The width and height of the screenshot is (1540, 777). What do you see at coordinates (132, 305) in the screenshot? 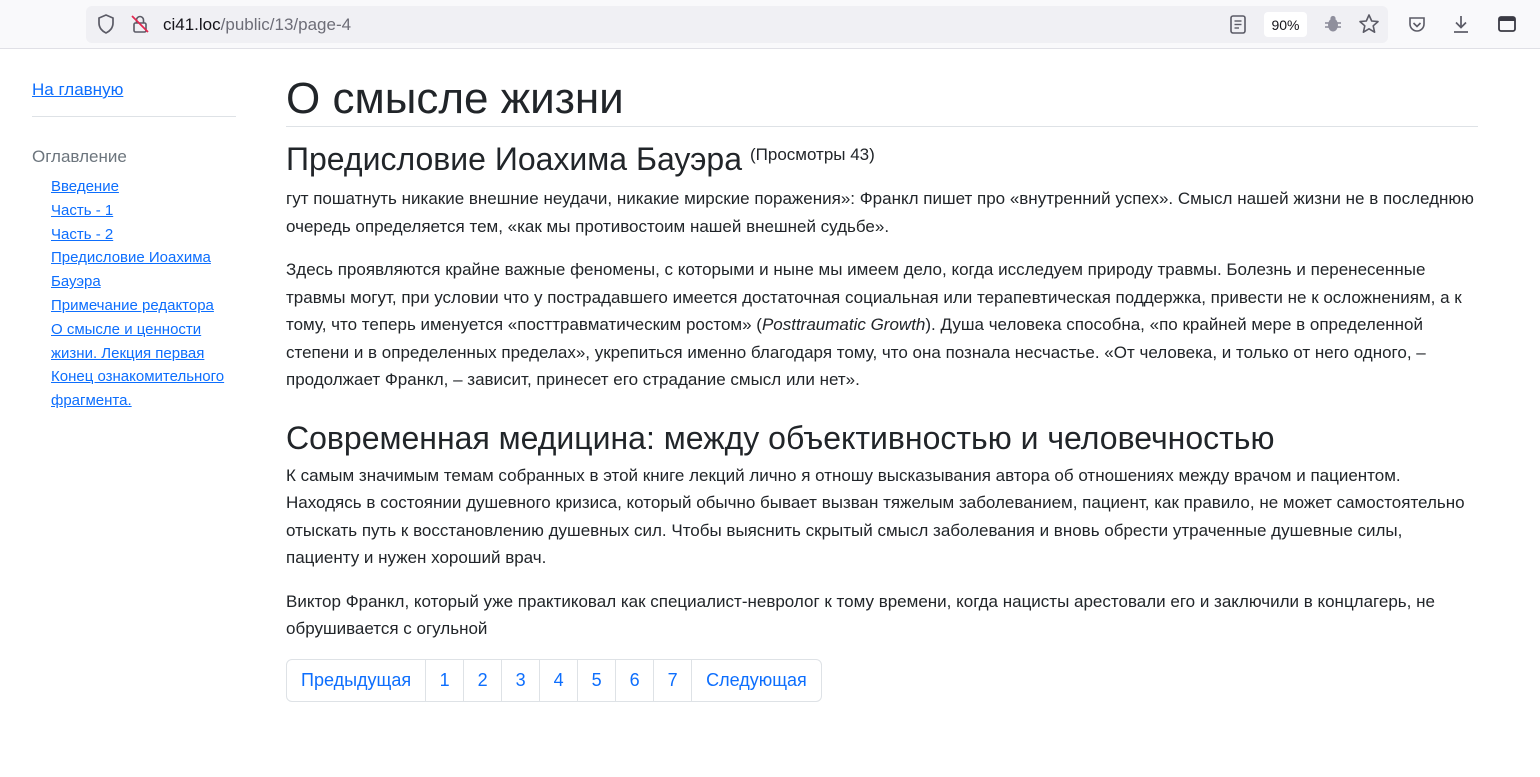
I see `toc-link-editor-note: Примечание редактора` at bounding box center [132, 305].